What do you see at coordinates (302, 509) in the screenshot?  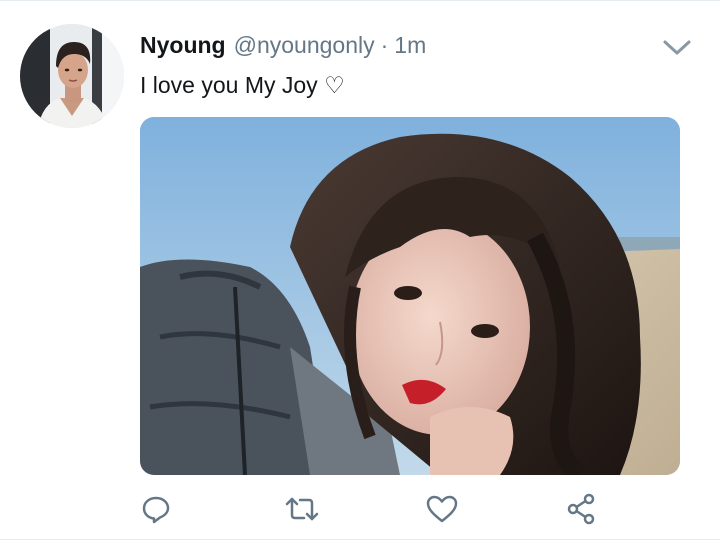 I see `retweet-icon` at bounding box center [302, 509].